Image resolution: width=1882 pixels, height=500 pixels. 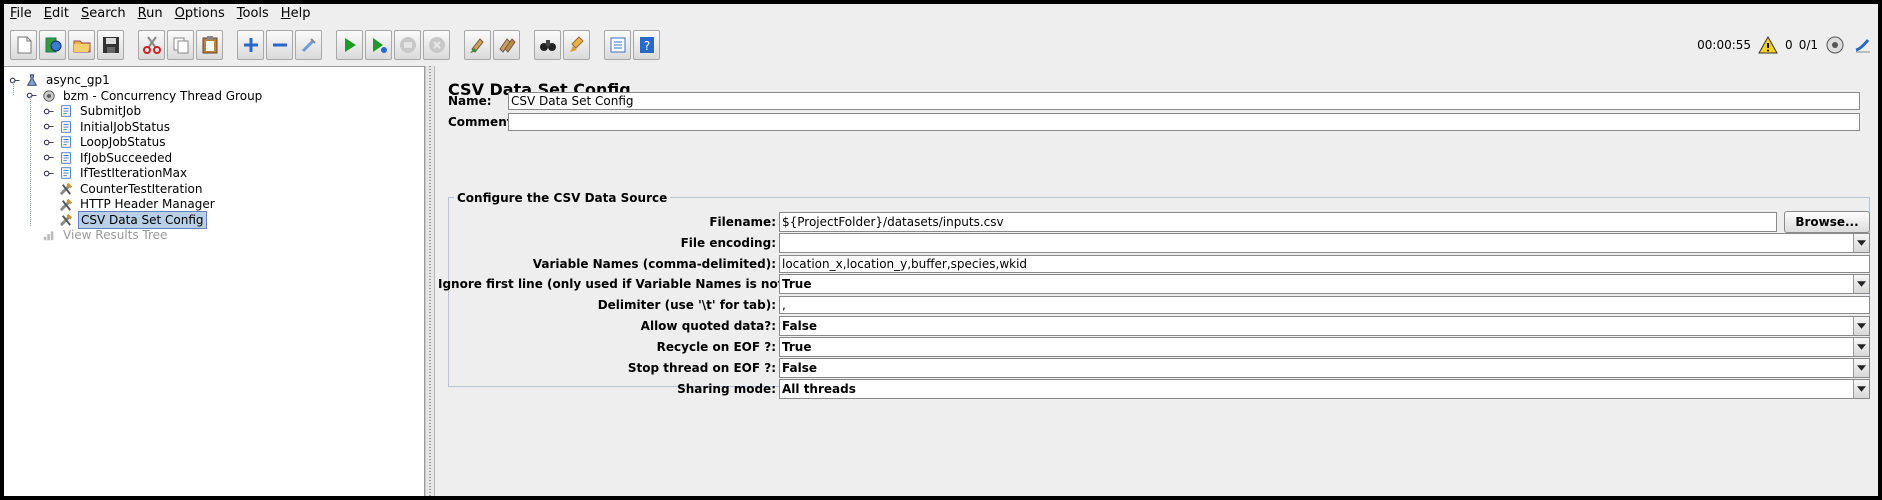 I want to click on filename-label: Filename:, so click(x=742, y=222).